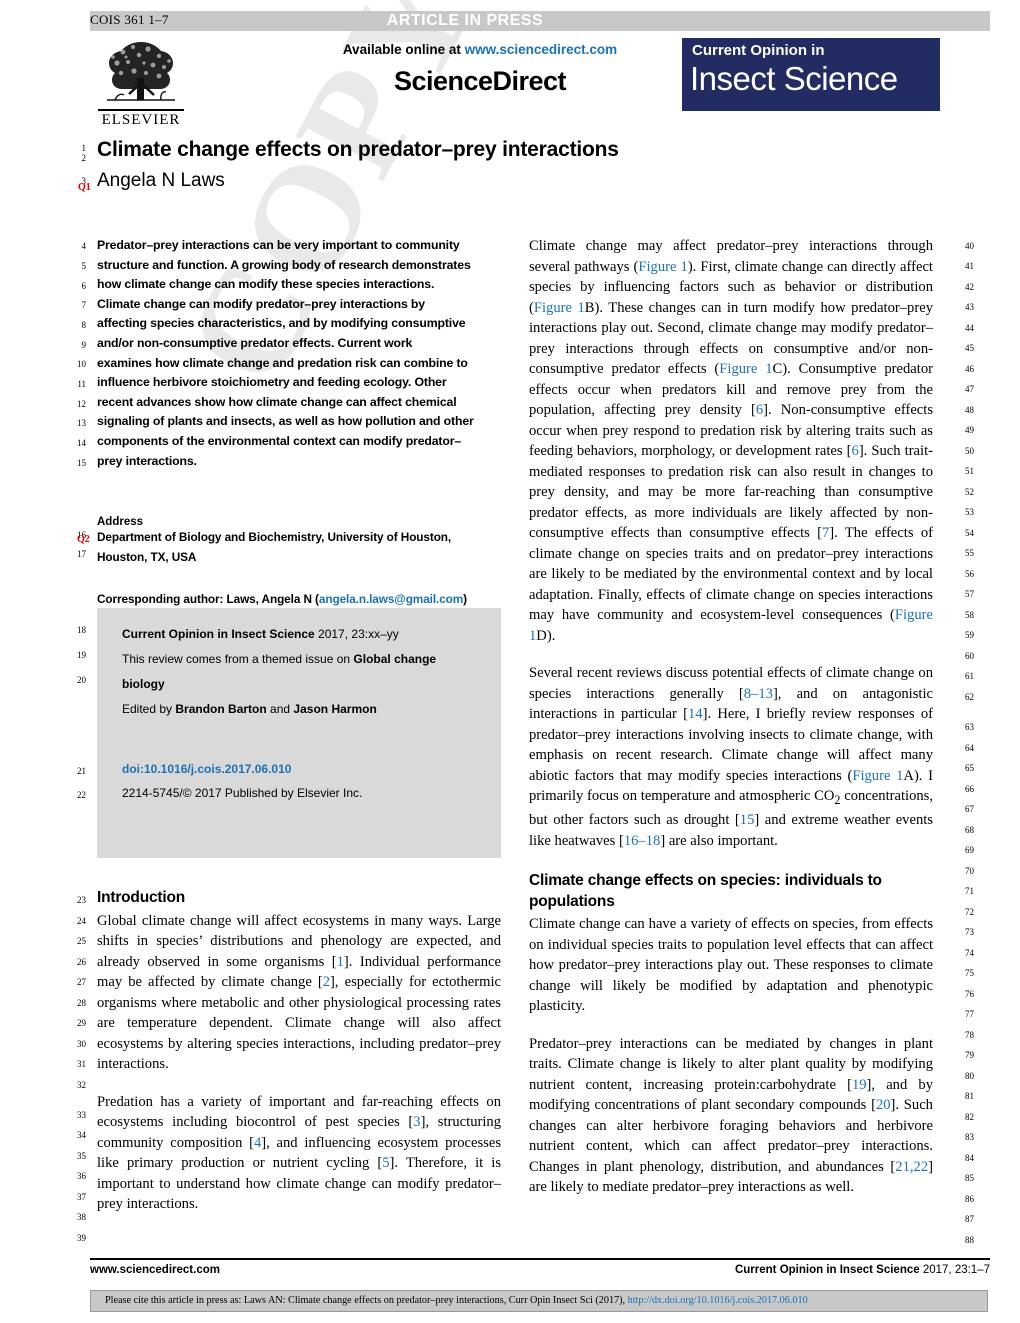 This screenshot has height=1323, width=1020. Describe the element at coordinates (238, 659) in the screenshot. I see `themed-issue-prefix: This review comes from a themed issue on` at that location.